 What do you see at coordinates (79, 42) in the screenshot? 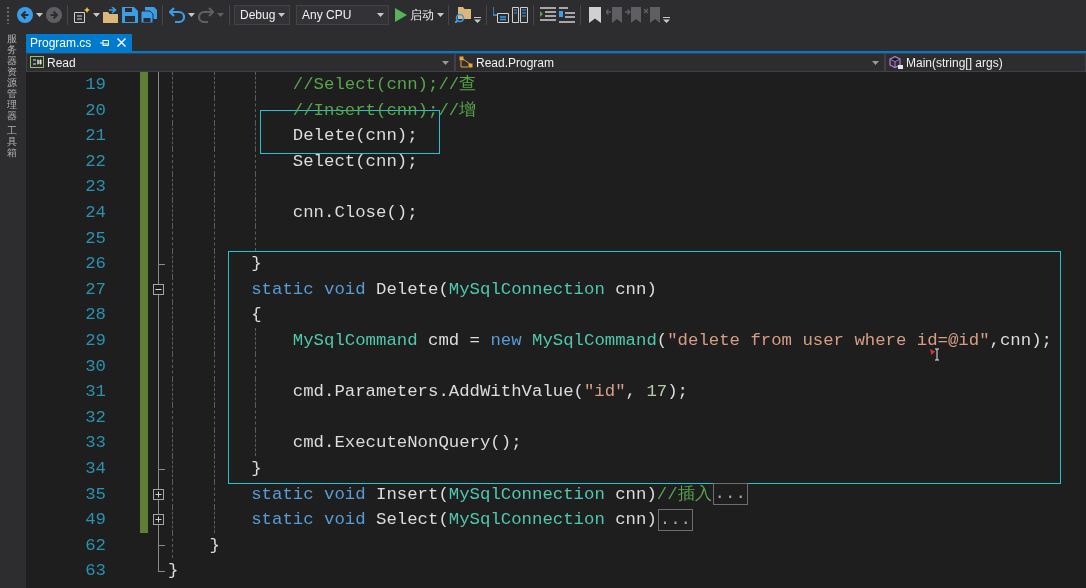
I see `document-tab: Program.cs` at bounding box center [79, 42].